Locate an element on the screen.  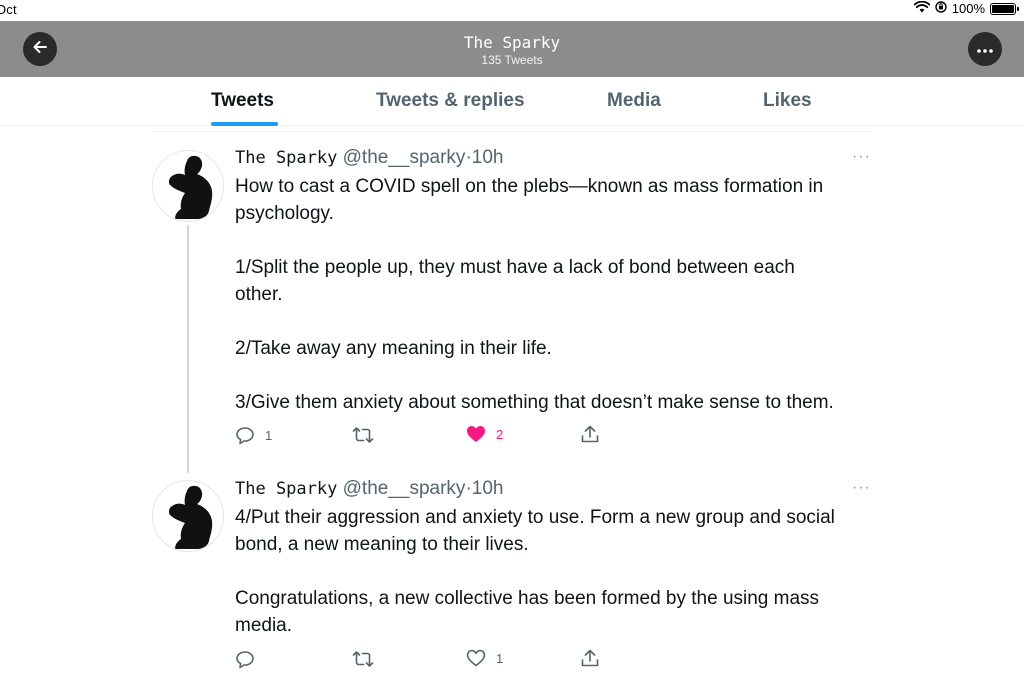
heart-filled-icon is located at coordinates (476, 434).